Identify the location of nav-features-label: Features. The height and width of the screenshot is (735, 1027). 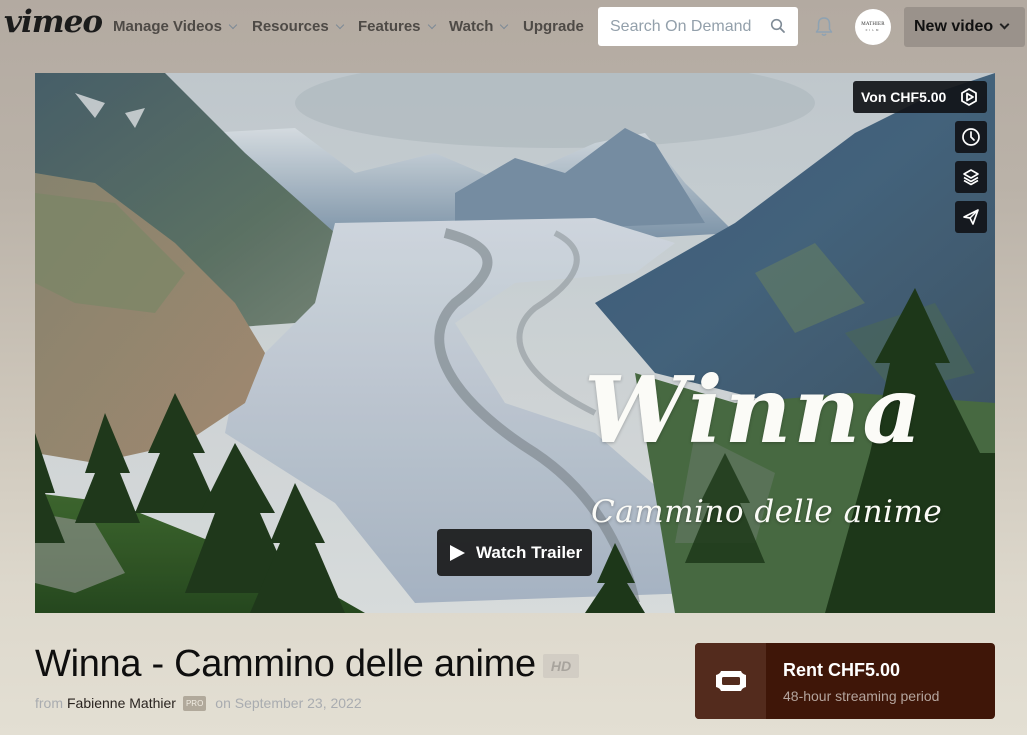
(389, 26).